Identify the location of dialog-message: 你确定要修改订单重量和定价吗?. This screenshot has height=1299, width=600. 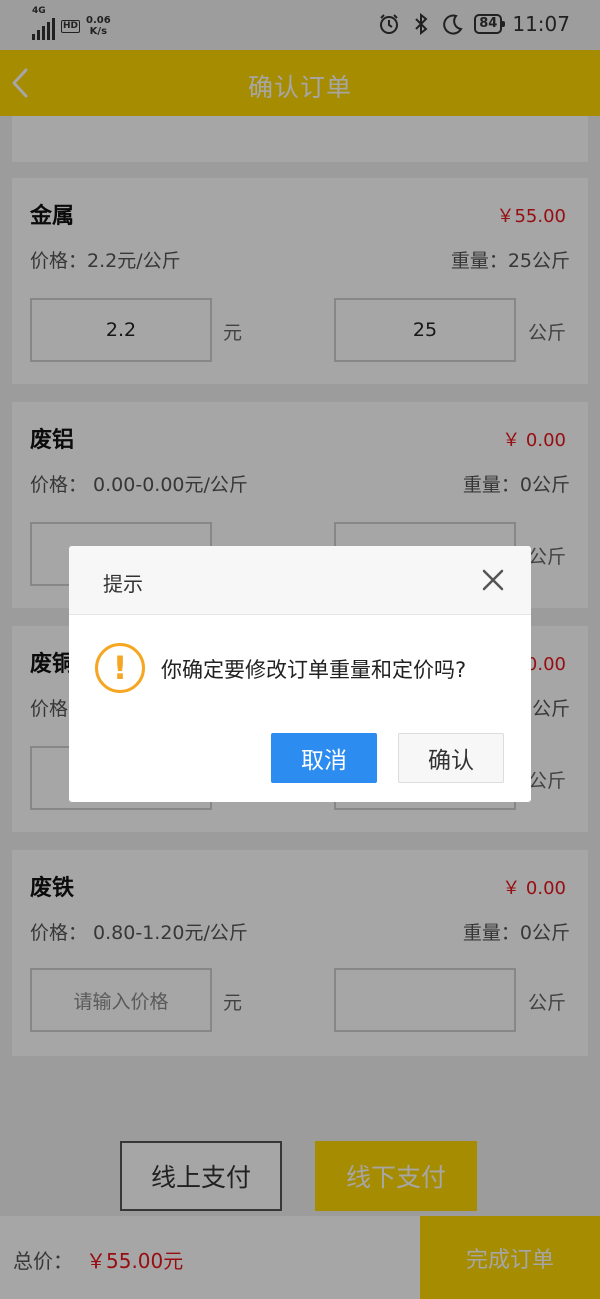
(314, 670).